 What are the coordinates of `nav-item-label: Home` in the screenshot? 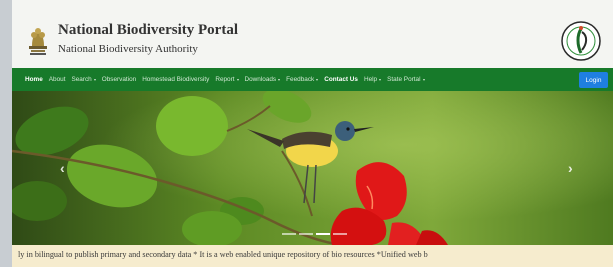 It's located at (34, 79).